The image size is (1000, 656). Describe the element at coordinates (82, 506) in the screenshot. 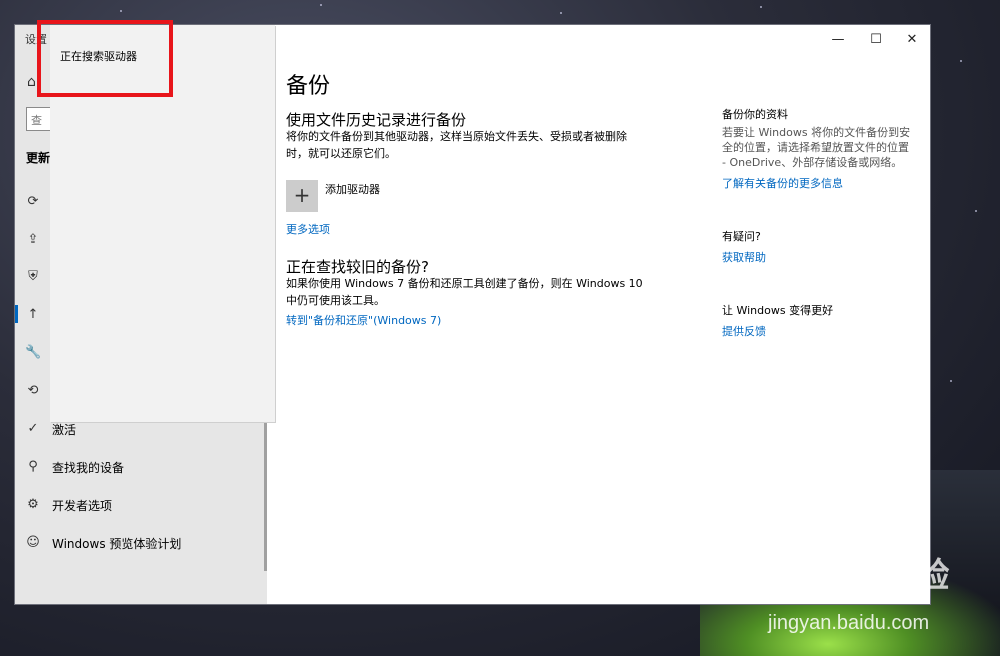

I see `sidebar-item-label: 开发者选项` at that location.